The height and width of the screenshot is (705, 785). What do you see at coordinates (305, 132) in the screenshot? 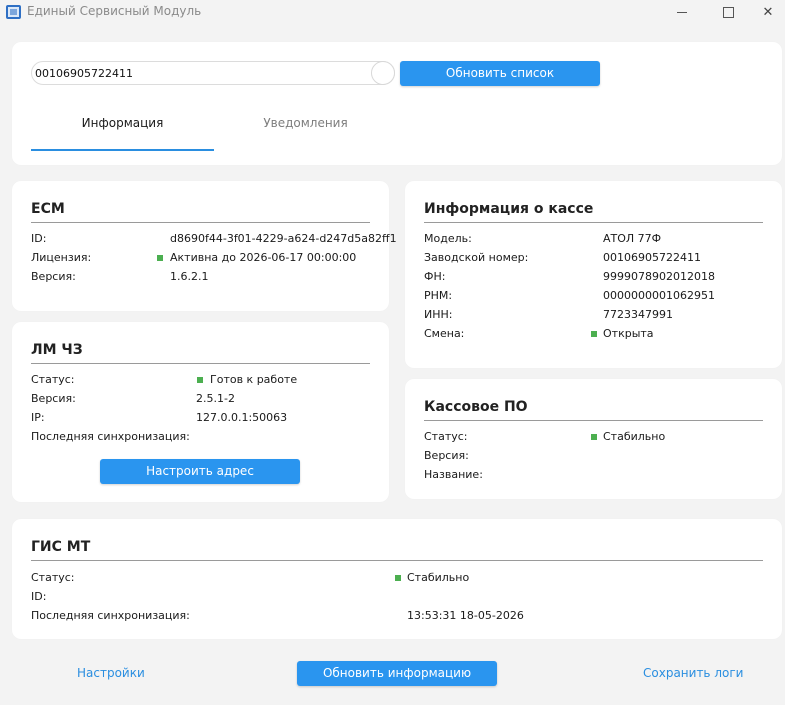
I see `tab-notifications: Уведомления` at bounding box center [305, 132].